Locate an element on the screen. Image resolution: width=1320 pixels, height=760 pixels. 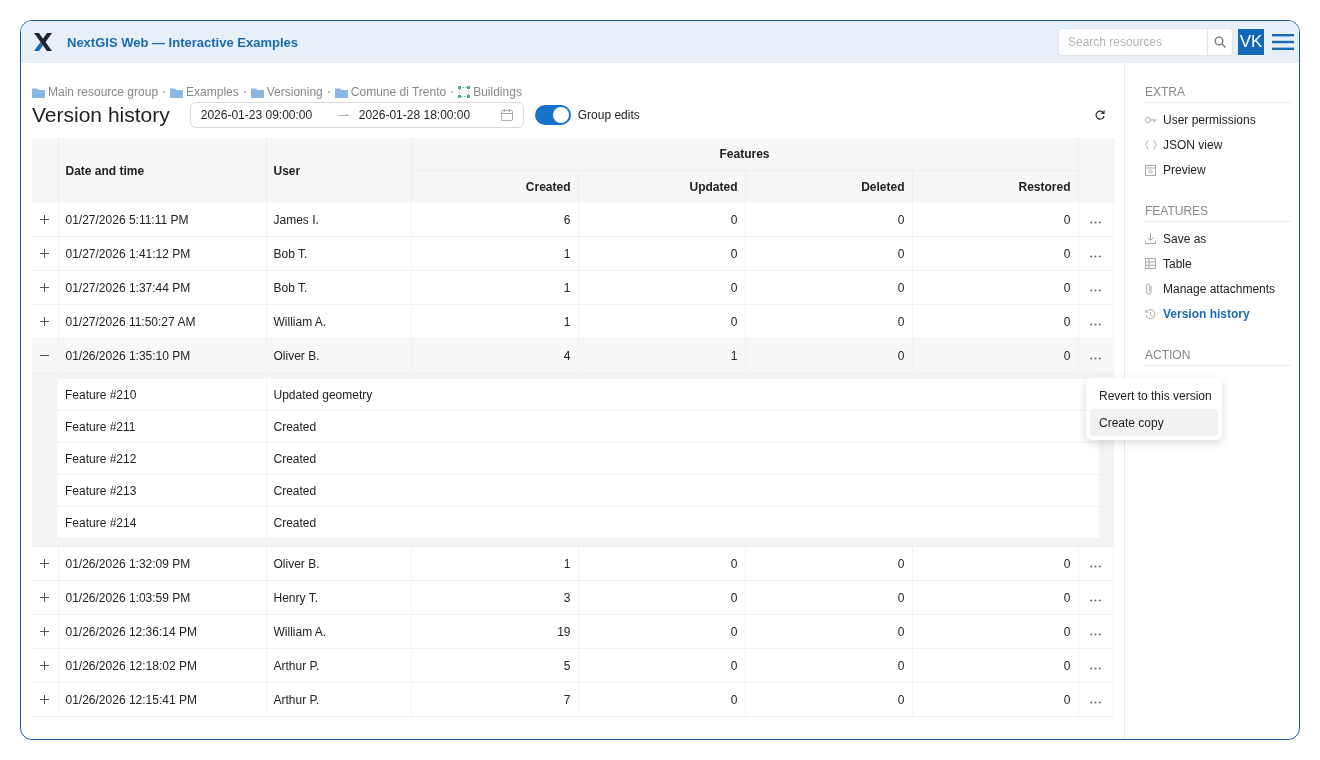
preview-icon is located at coordinates (1150, 170).